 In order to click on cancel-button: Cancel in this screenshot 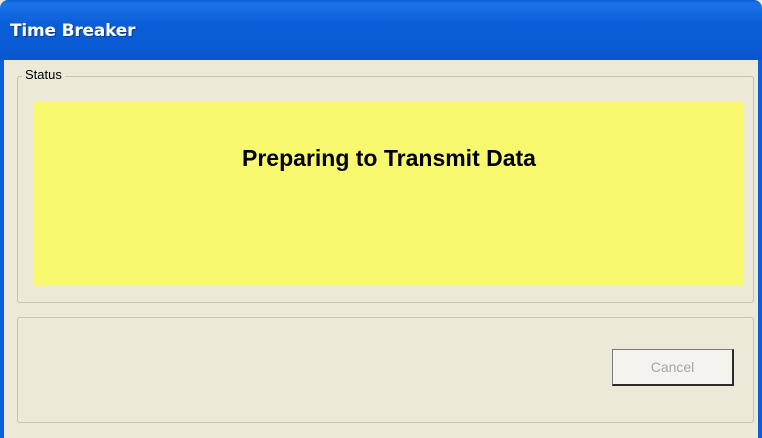, I will do `click(673, 367)`.